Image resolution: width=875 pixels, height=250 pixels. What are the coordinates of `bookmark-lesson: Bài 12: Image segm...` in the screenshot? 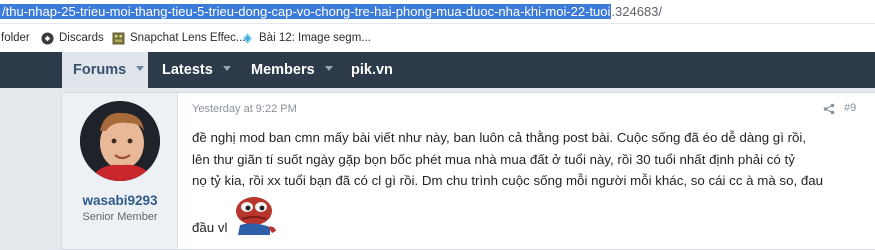 It's located at (306, 38).